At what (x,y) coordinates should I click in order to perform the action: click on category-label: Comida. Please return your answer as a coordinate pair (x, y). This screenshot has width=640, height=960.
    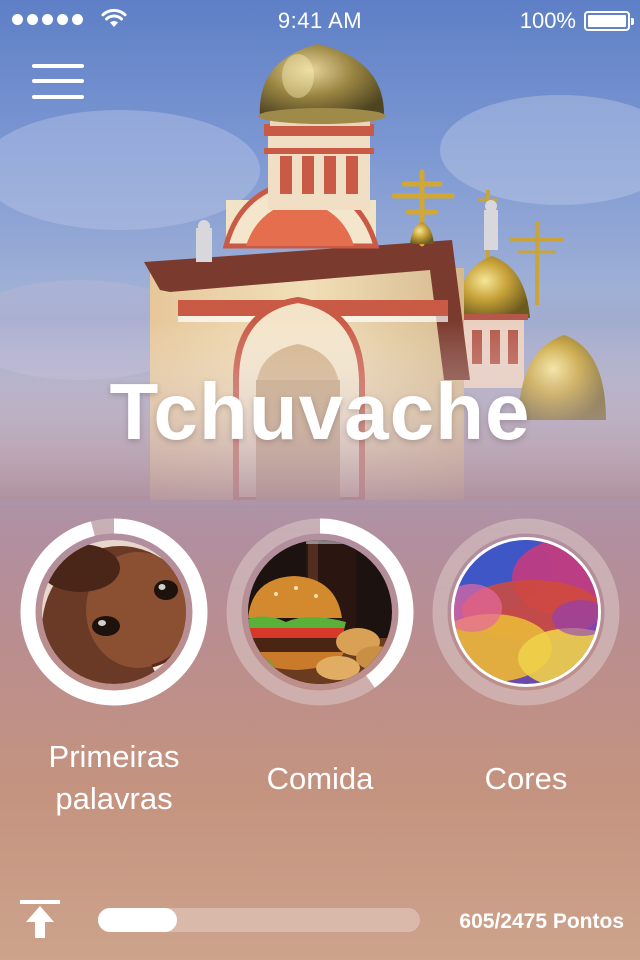
    Looking at the image, I should click on (320, 778).